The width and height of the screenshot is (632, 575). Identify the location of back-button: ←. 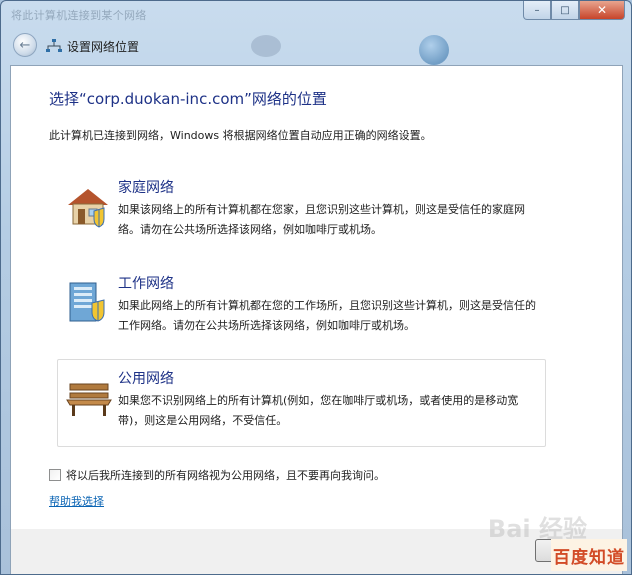
(25, 45).